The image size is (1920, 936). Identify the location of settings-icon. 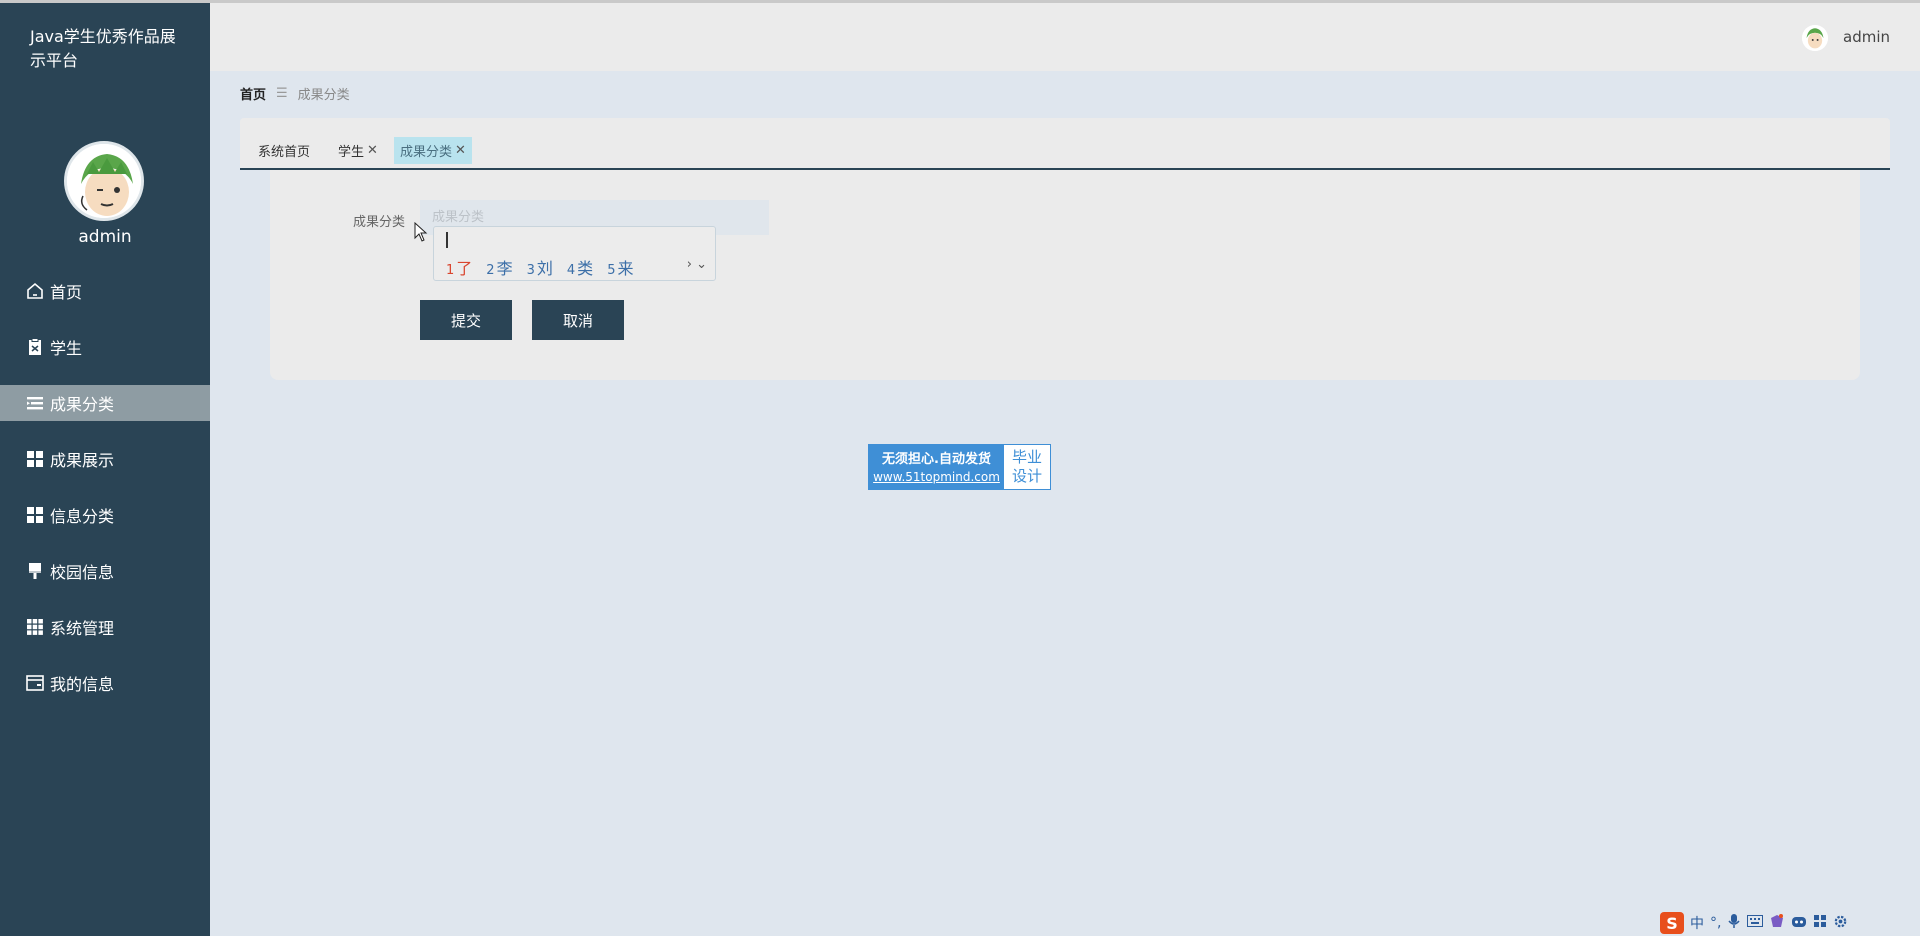
(1840, 923).